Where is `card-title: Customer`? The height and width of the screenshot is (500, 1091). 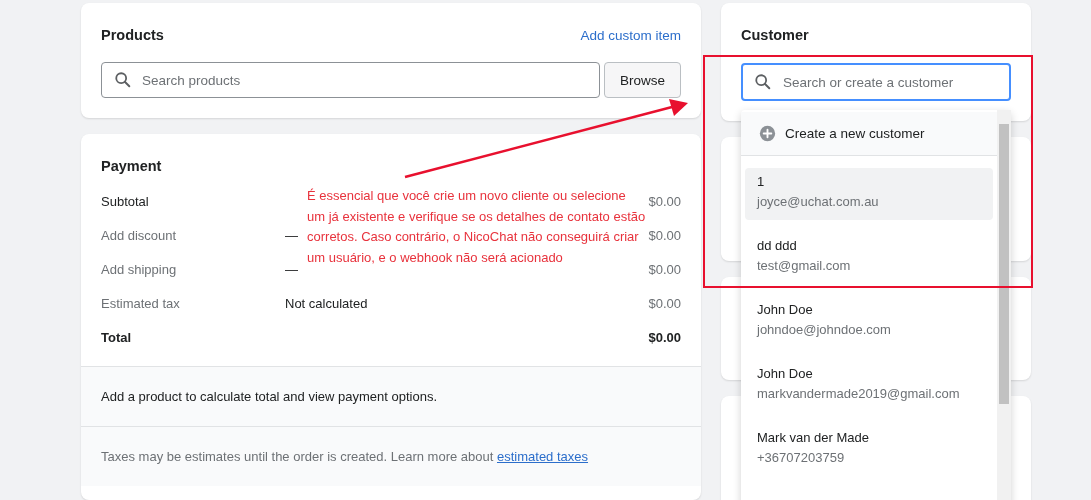
card-title: Customer is located at coordinates (775, 35).